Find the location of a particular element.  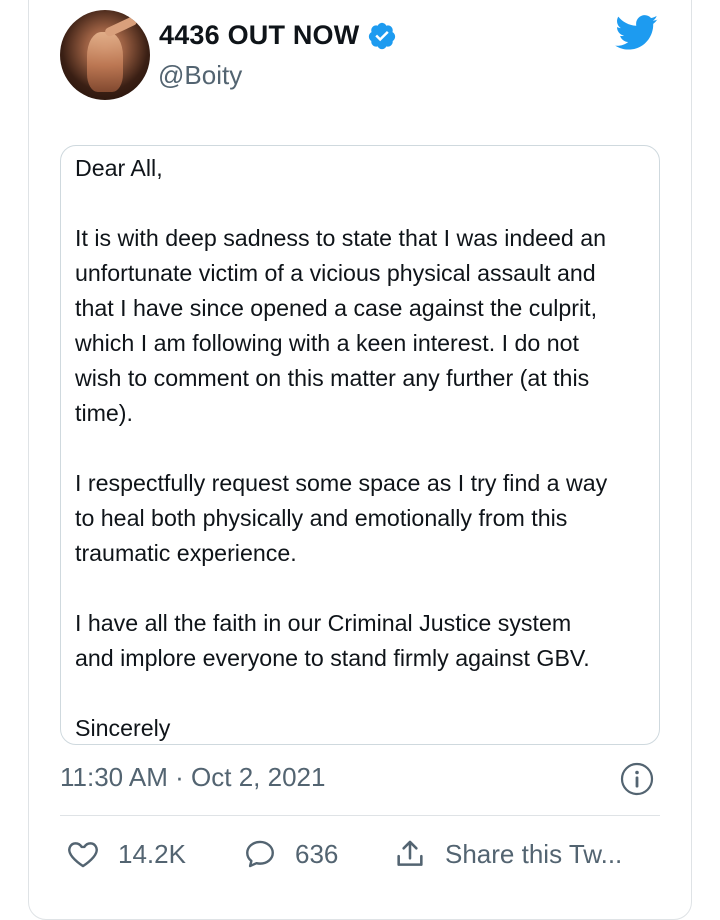

letter-line: Dear All, is located at coordinates (119, 168).